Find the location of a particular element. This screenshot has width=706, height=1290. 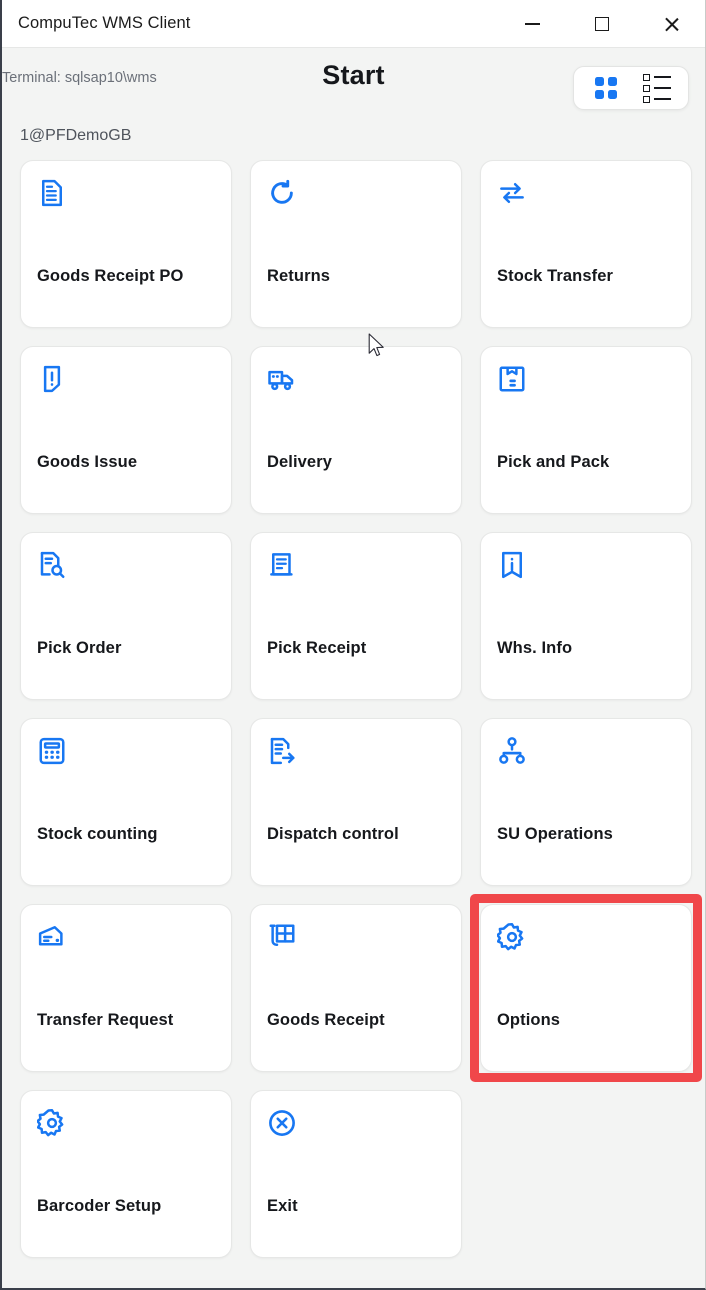

tile-goods-issue: Goods Issue is located at coordinates (126, 430).